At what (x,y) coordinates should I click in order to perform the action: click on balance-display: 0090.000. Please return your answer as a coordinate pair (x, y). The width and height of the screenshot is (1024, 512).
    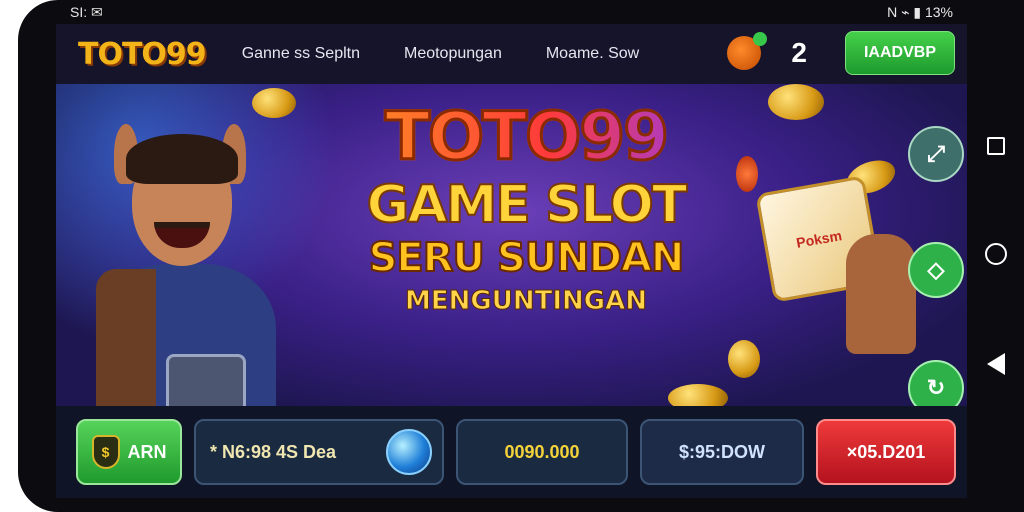
    Looking at the image, I should click on (542, 452).